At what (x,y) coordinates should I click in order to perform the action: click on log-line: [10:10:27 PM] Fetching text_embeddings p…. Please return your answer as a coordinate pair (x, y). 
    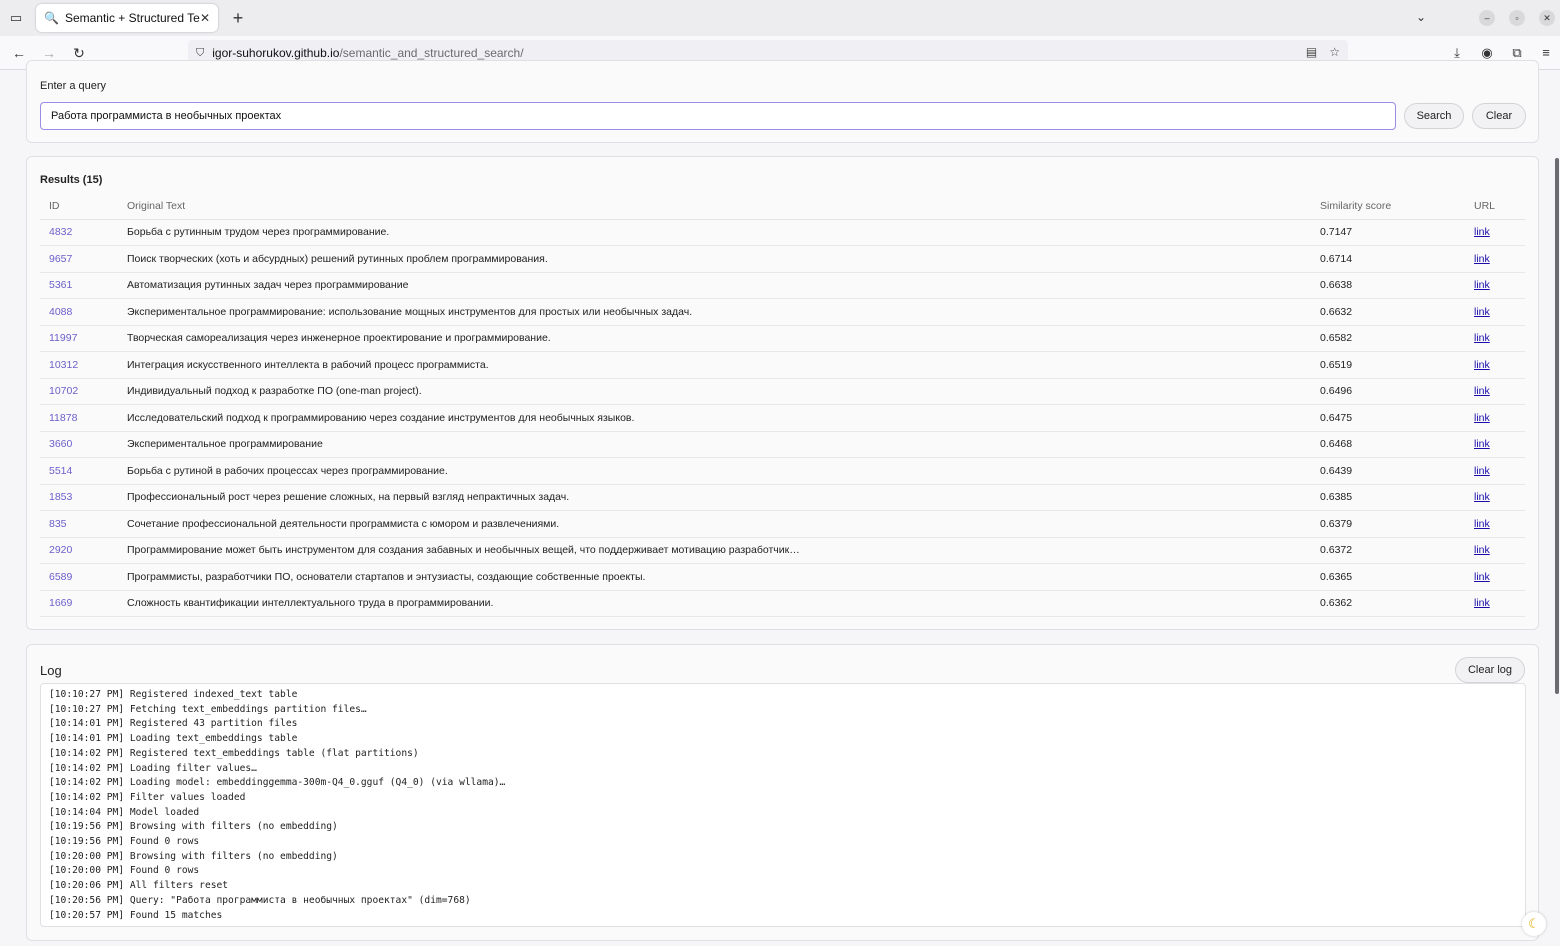
    Looking at the image, I should click on (208, 709).